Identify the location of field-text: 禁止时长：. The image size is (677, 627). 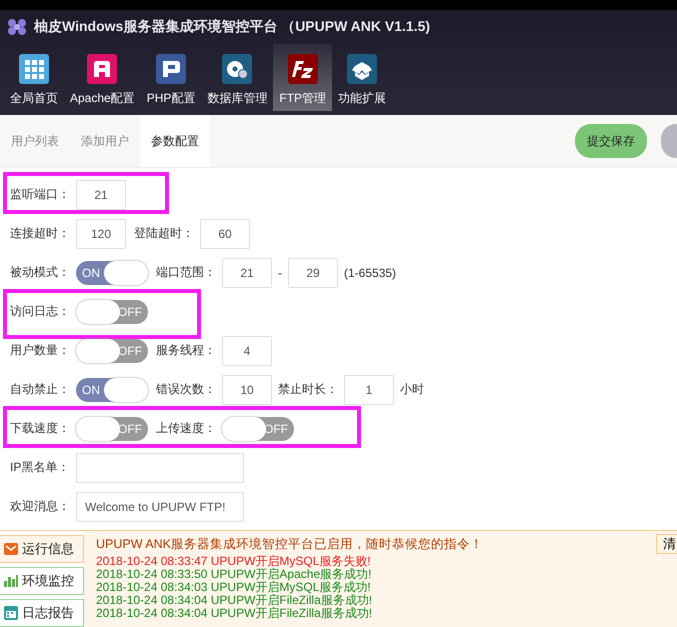
(308, 389).